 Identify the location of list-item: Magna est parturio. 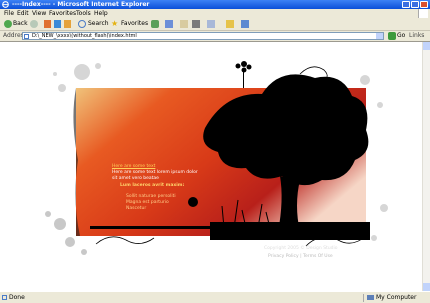
(161, 203).